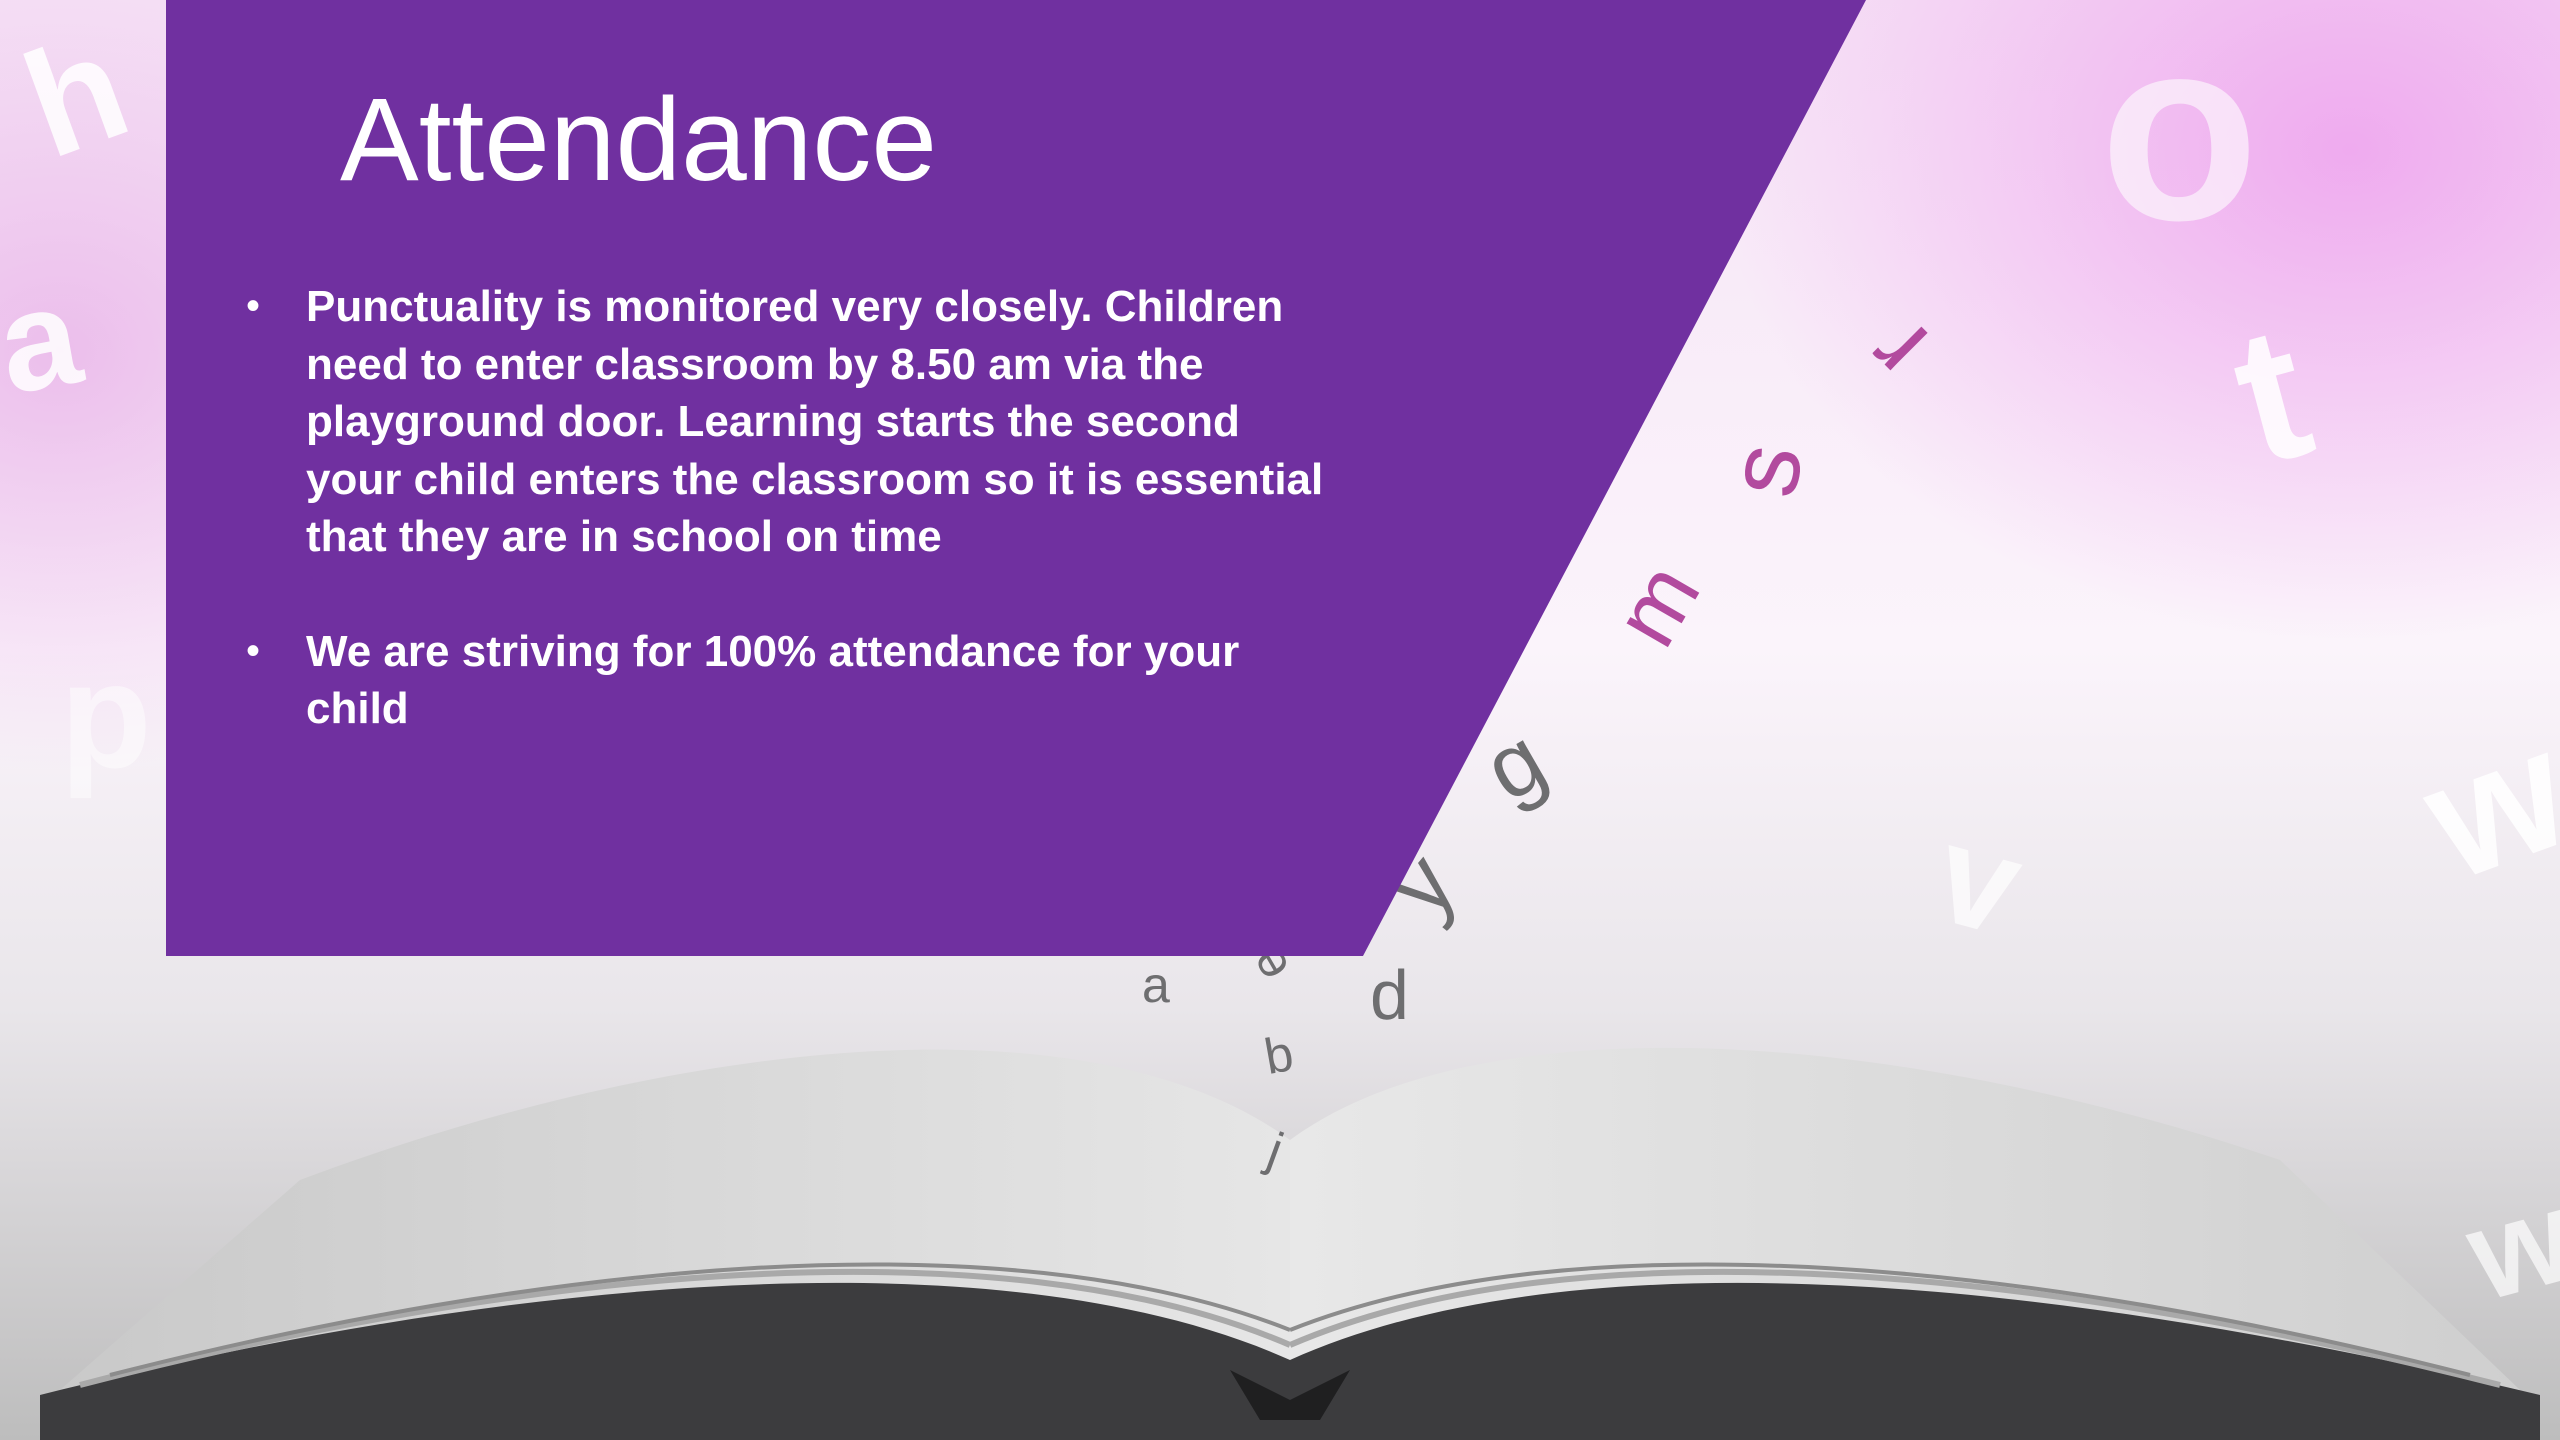  Describe the element at coordinates (1275, 1150) in the screenshot. I see `floating-letter: j` at that location.